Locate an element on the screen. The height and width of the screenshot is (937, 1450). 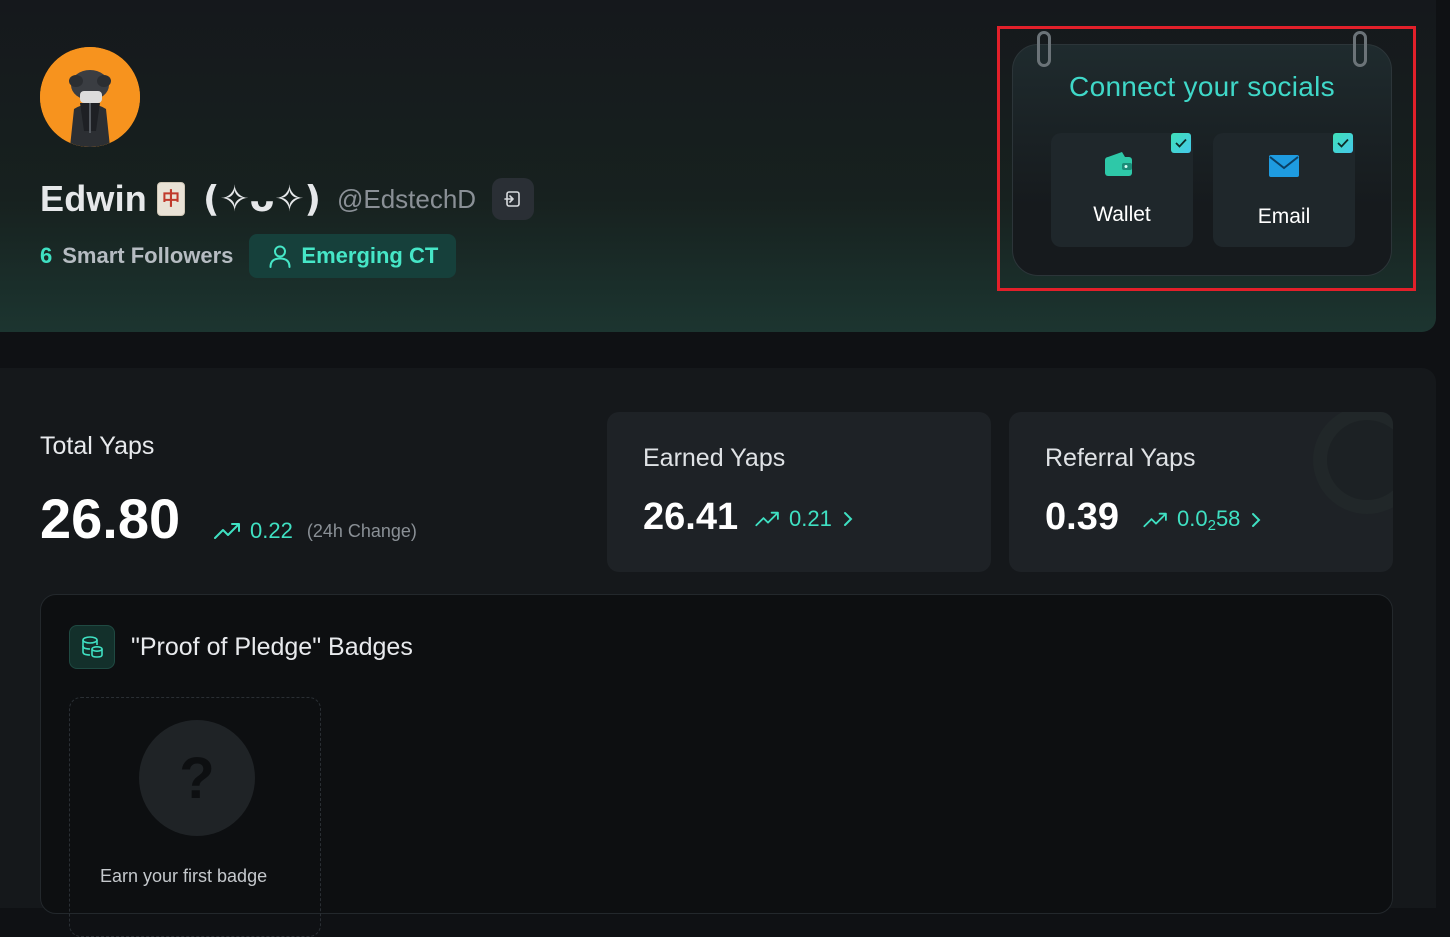
tier-label: Emerging CT is located at coordinates (370, 255).